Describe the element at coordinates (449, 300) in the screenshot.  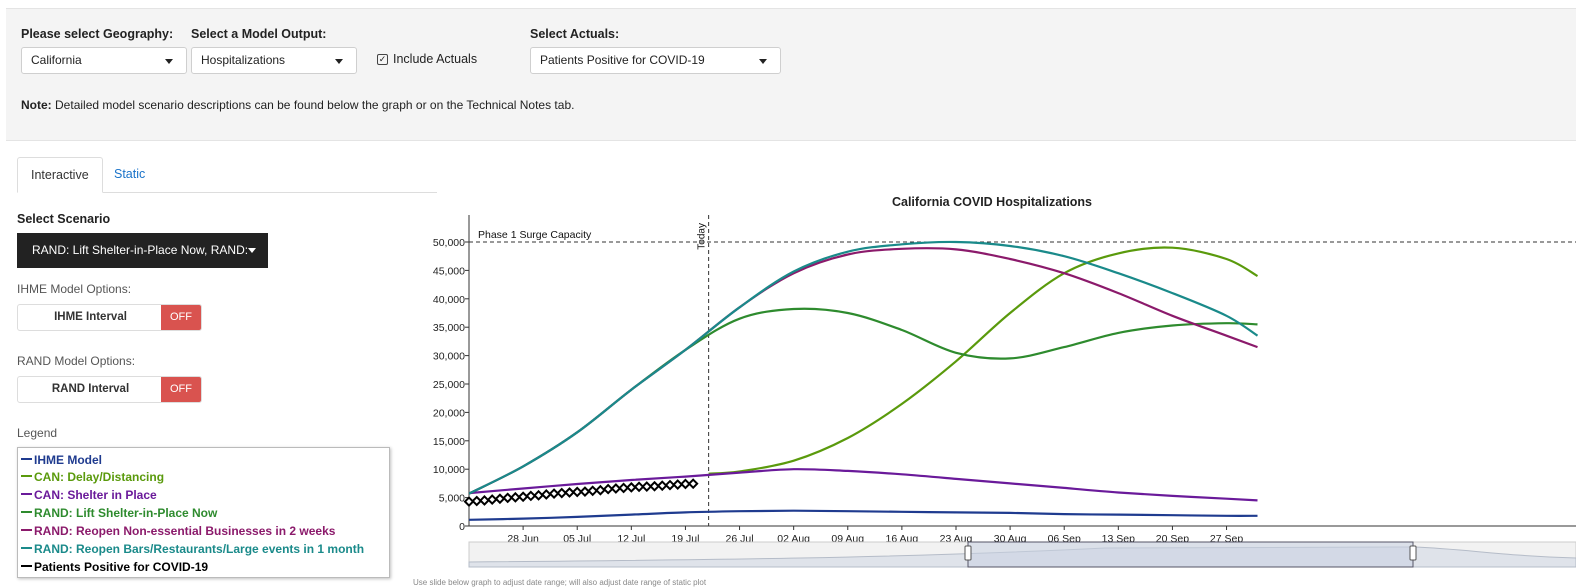
I see `y-tick-label: 40,000` at that location.